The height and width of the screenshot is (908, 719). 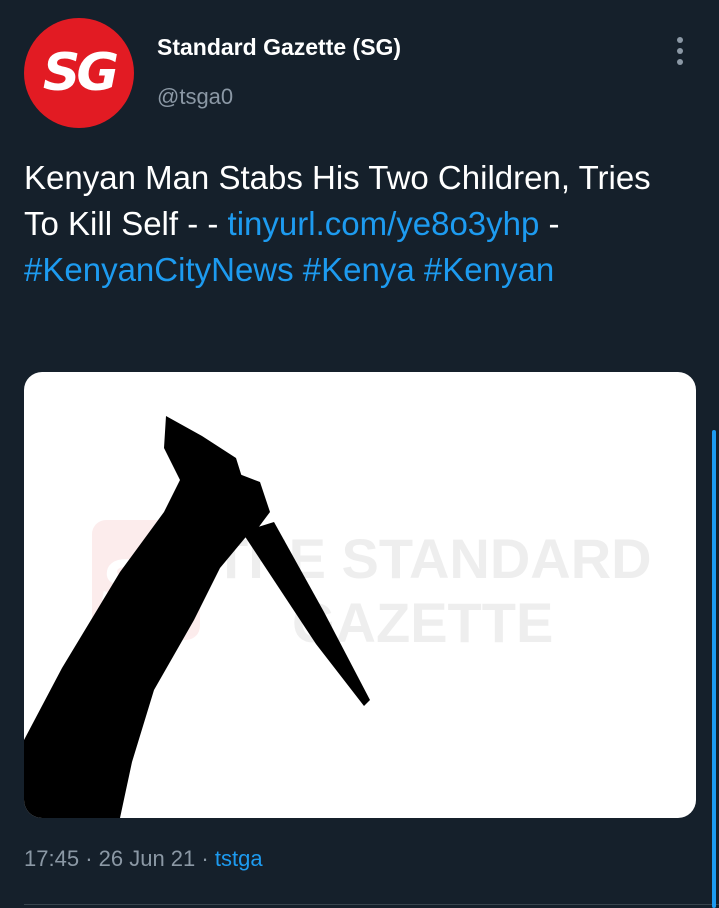 What do you see at coordinates (279, 47) in the screenshot?
I see `author-display-name: Standard Gazette (SG)` at bounding box center [279, 47].